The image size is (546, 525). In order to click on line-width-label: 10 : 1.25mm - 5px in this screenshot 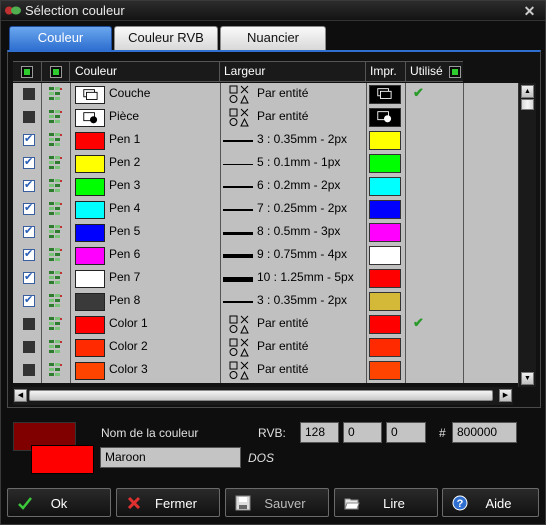, I will do `click(305, 277)`.